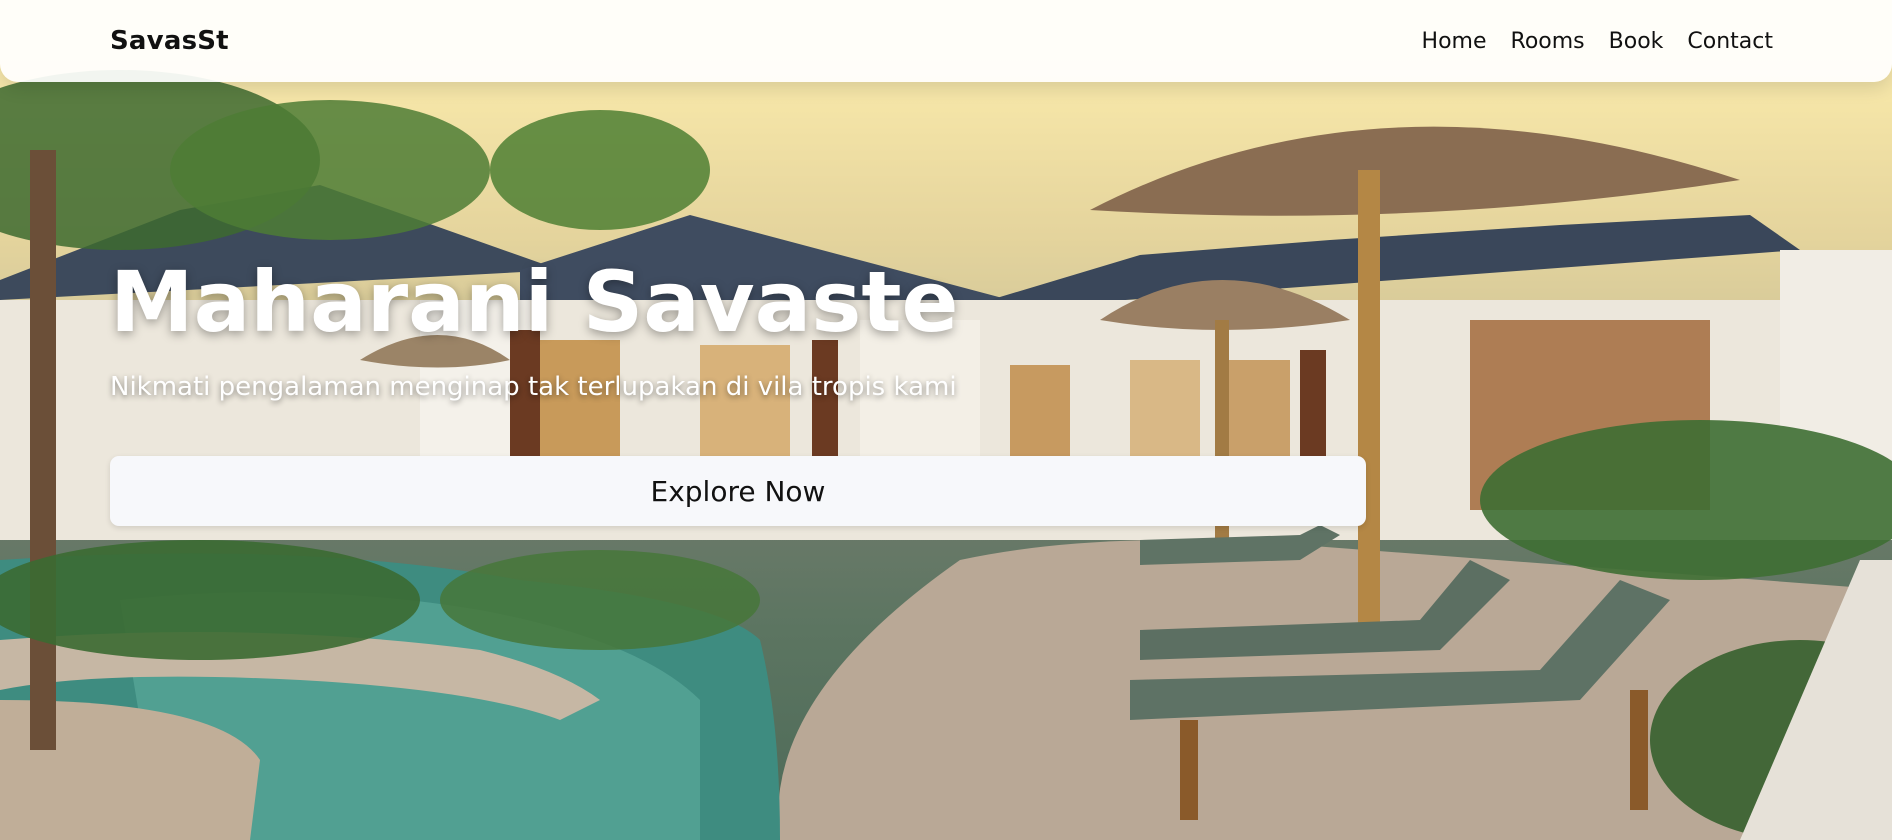 This screenshot has height=840, width=1892. I want to click on nav-link-book: Book, so click(1636, 41).